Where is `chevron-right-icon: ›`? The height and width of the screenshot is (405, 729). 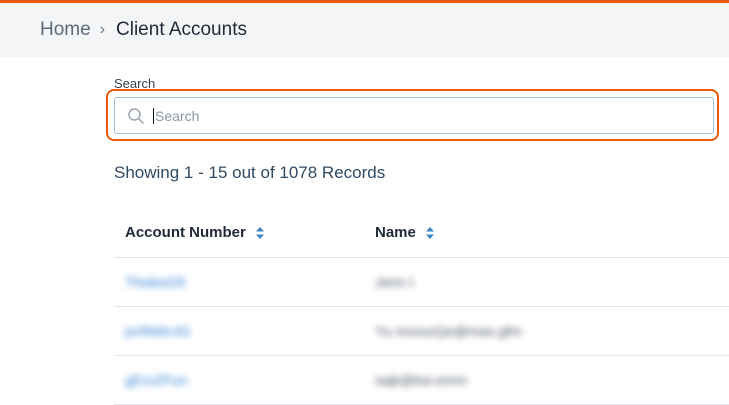
chevron-right-icon: › is located at coordinates (102, 29).